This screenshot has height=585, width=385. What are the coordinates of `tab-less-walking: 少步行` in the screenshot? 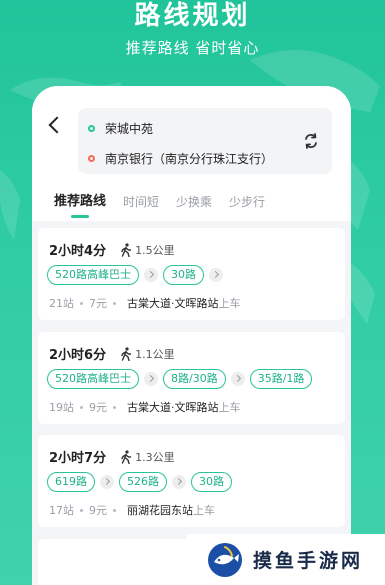 It's located at (247, 202).